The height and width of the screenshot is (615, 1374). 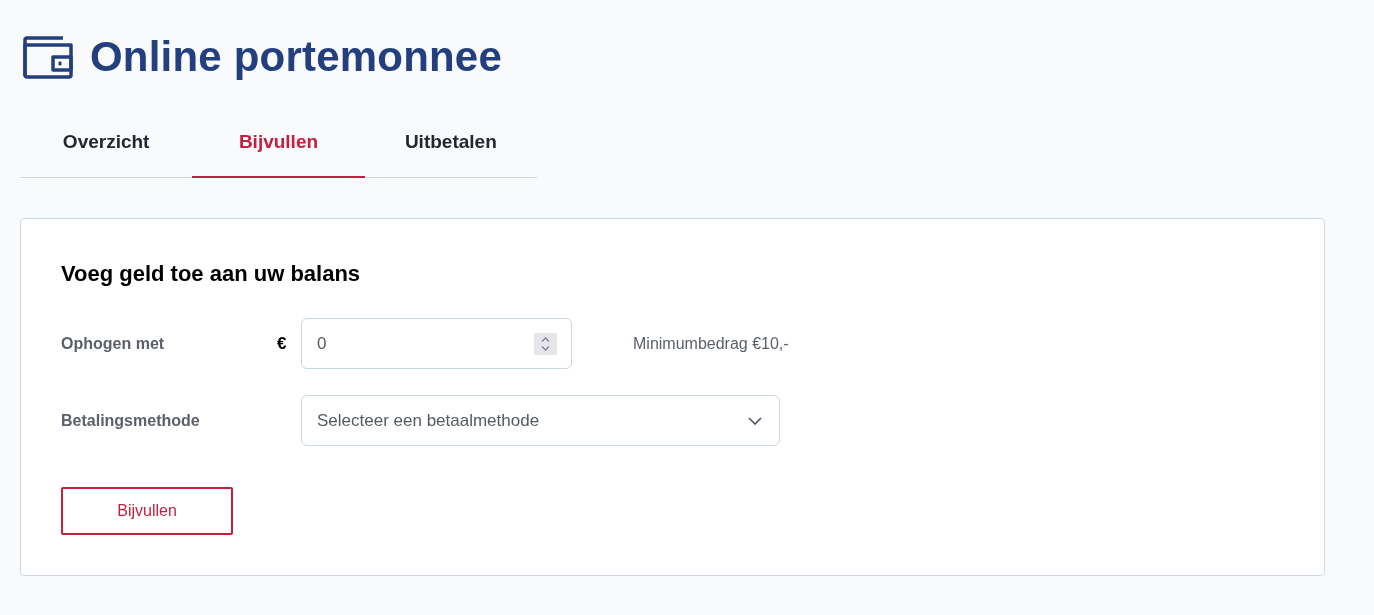 I want to click on payment-method-label: Betalingsmethode, so click(x=130, y=420).